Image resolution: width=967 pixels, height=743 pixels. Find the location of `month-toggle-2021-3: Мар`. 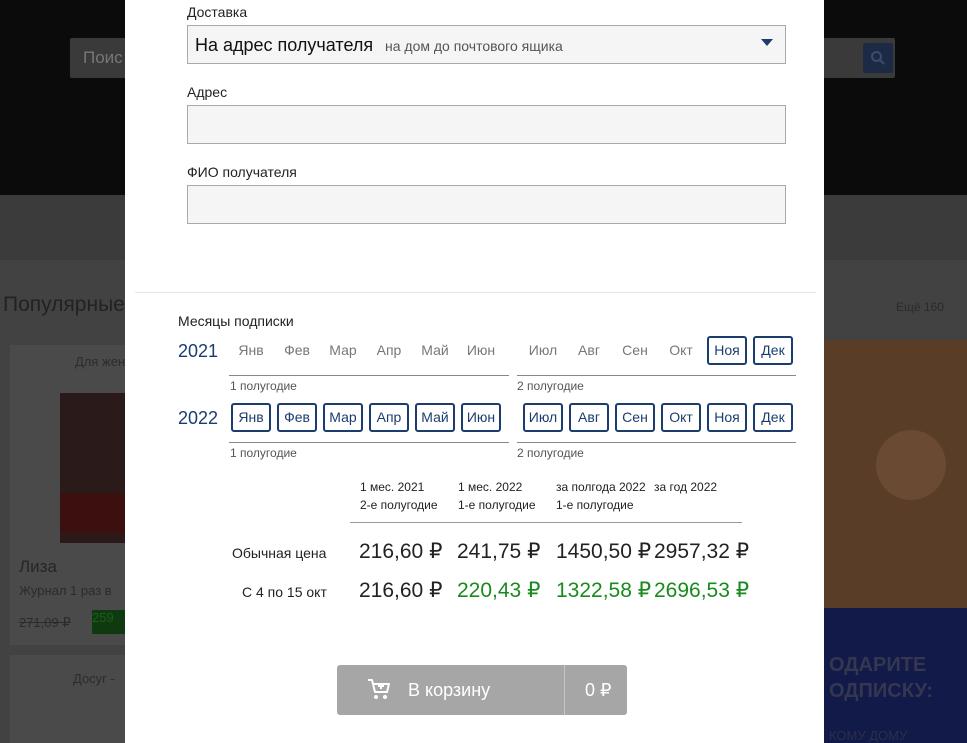

month-toggle-2021-3: Мар is located at coordinates (343, 350).